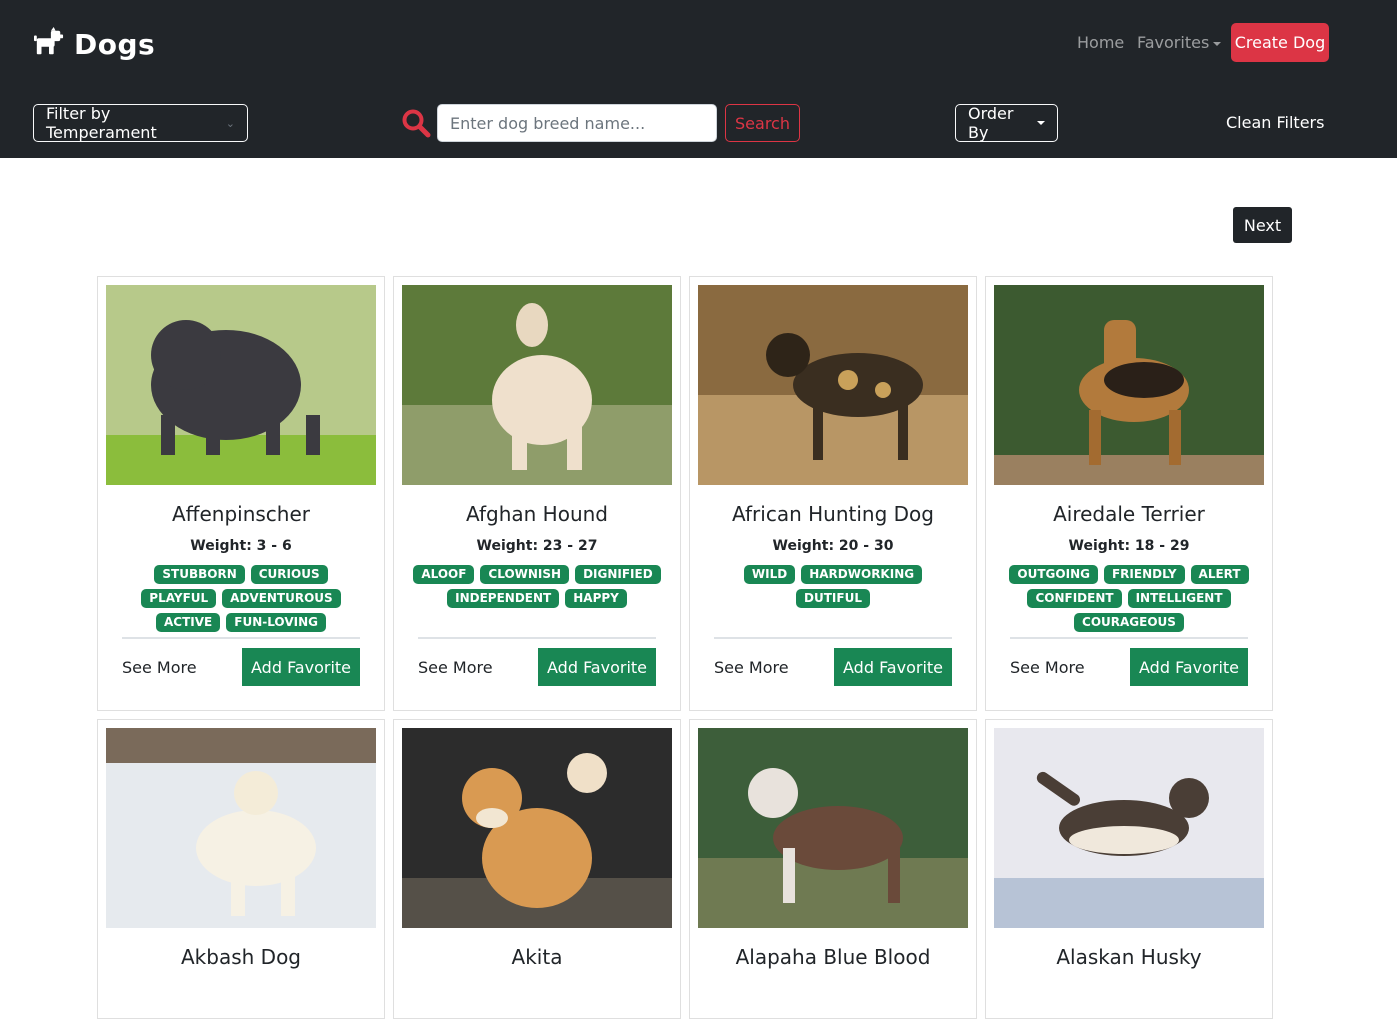  What do you see at coordinates (115, 44) in the screenshot?
I see `brand-title: Dogs` at bounding box center [115, 44].